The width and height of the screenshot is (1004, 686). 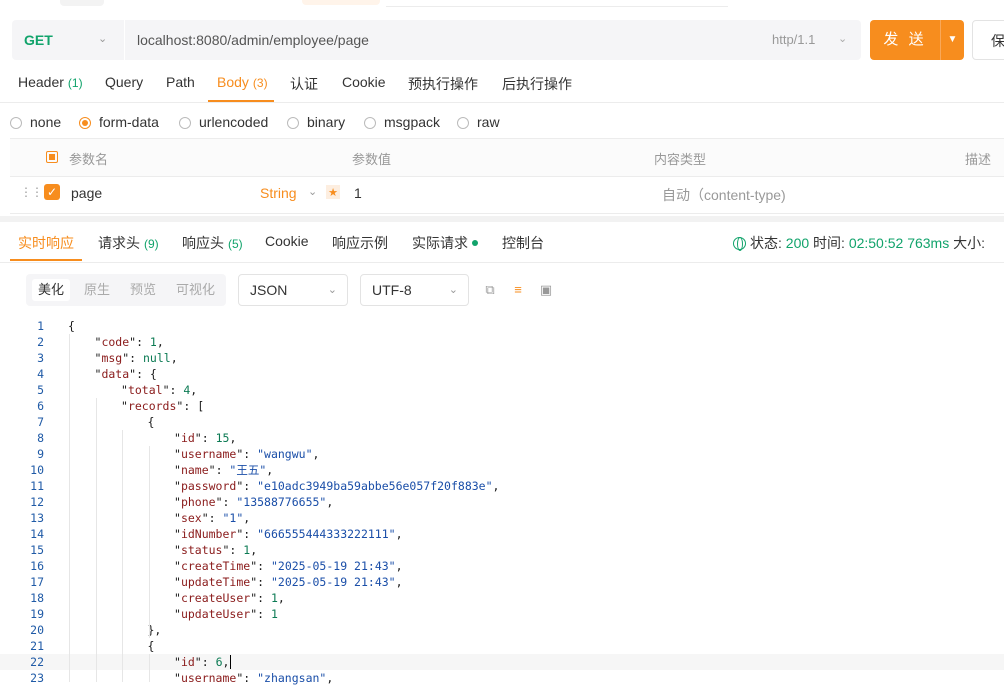 I want to click on radio-raw: raw, so click(x=478, y=122).